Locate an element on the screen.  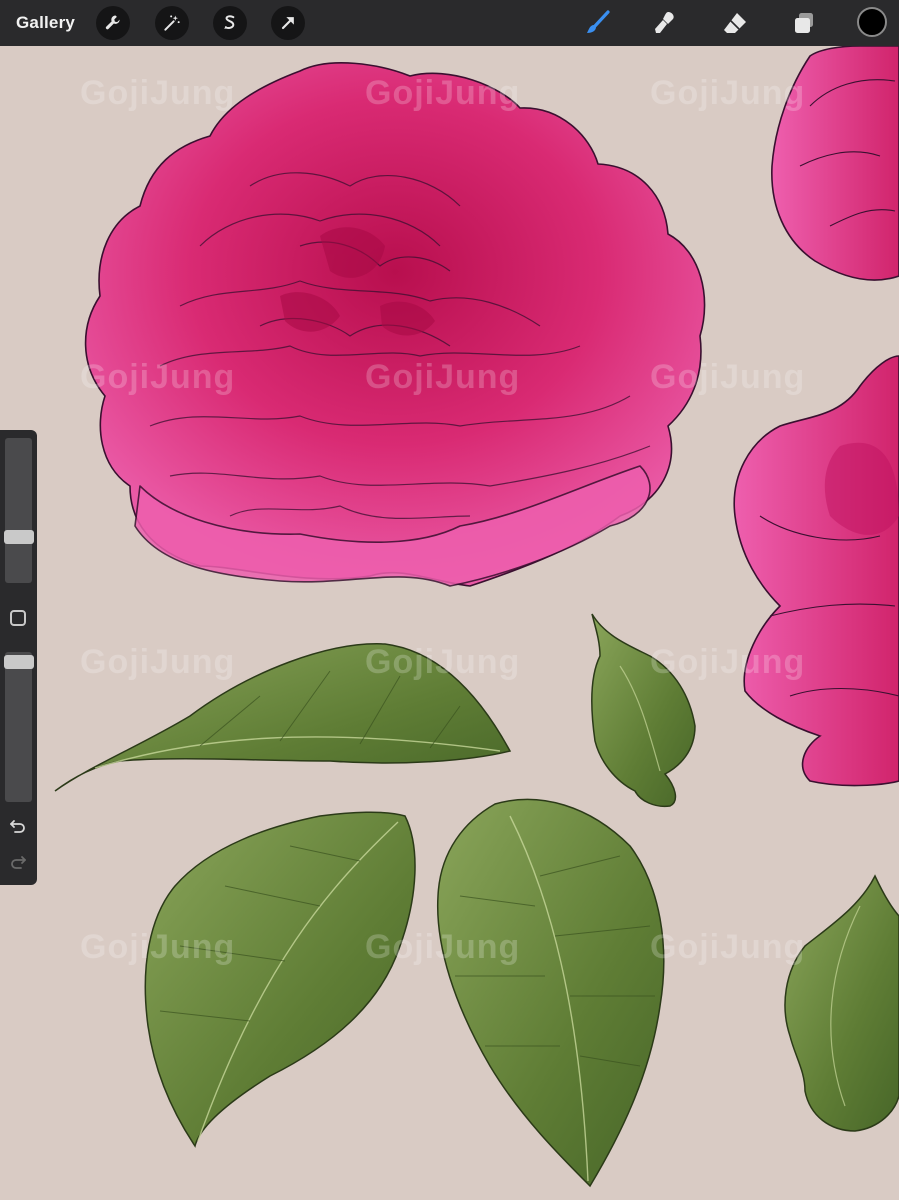
modify-button is located at coordinates (18, 618).